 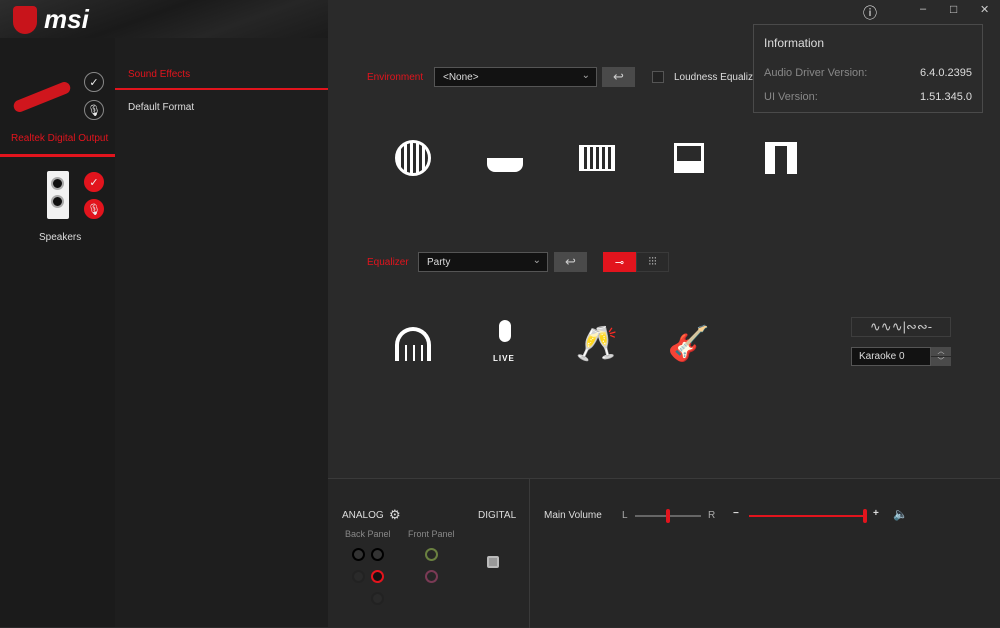 I want to click on loudness-label: Loudness Equalizat, so click(x=718, y=77).